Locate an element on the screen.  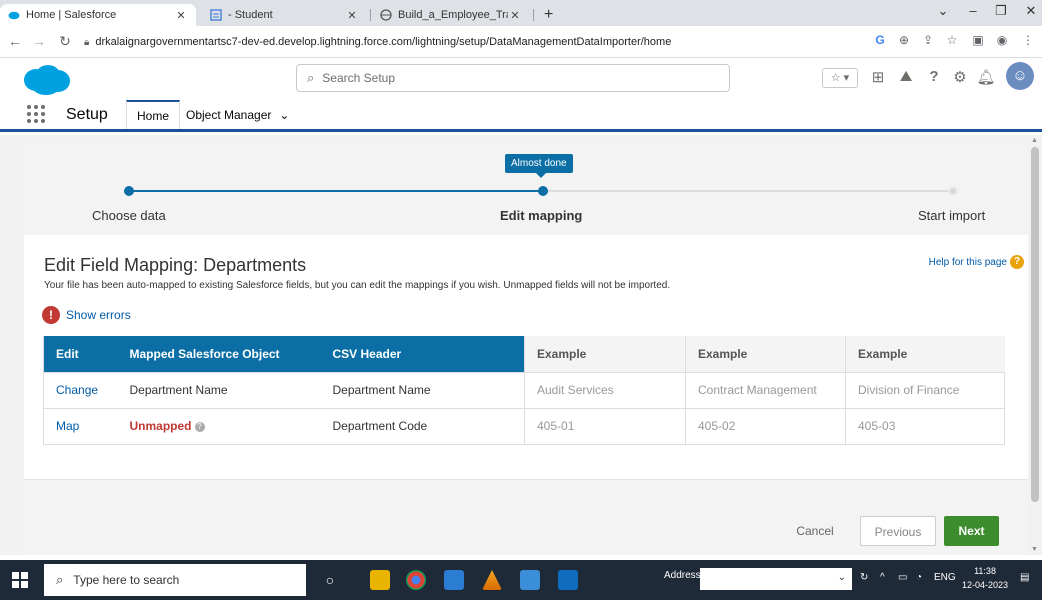
step-label-choose-data: Choose data is located at coordinates (129, 215).